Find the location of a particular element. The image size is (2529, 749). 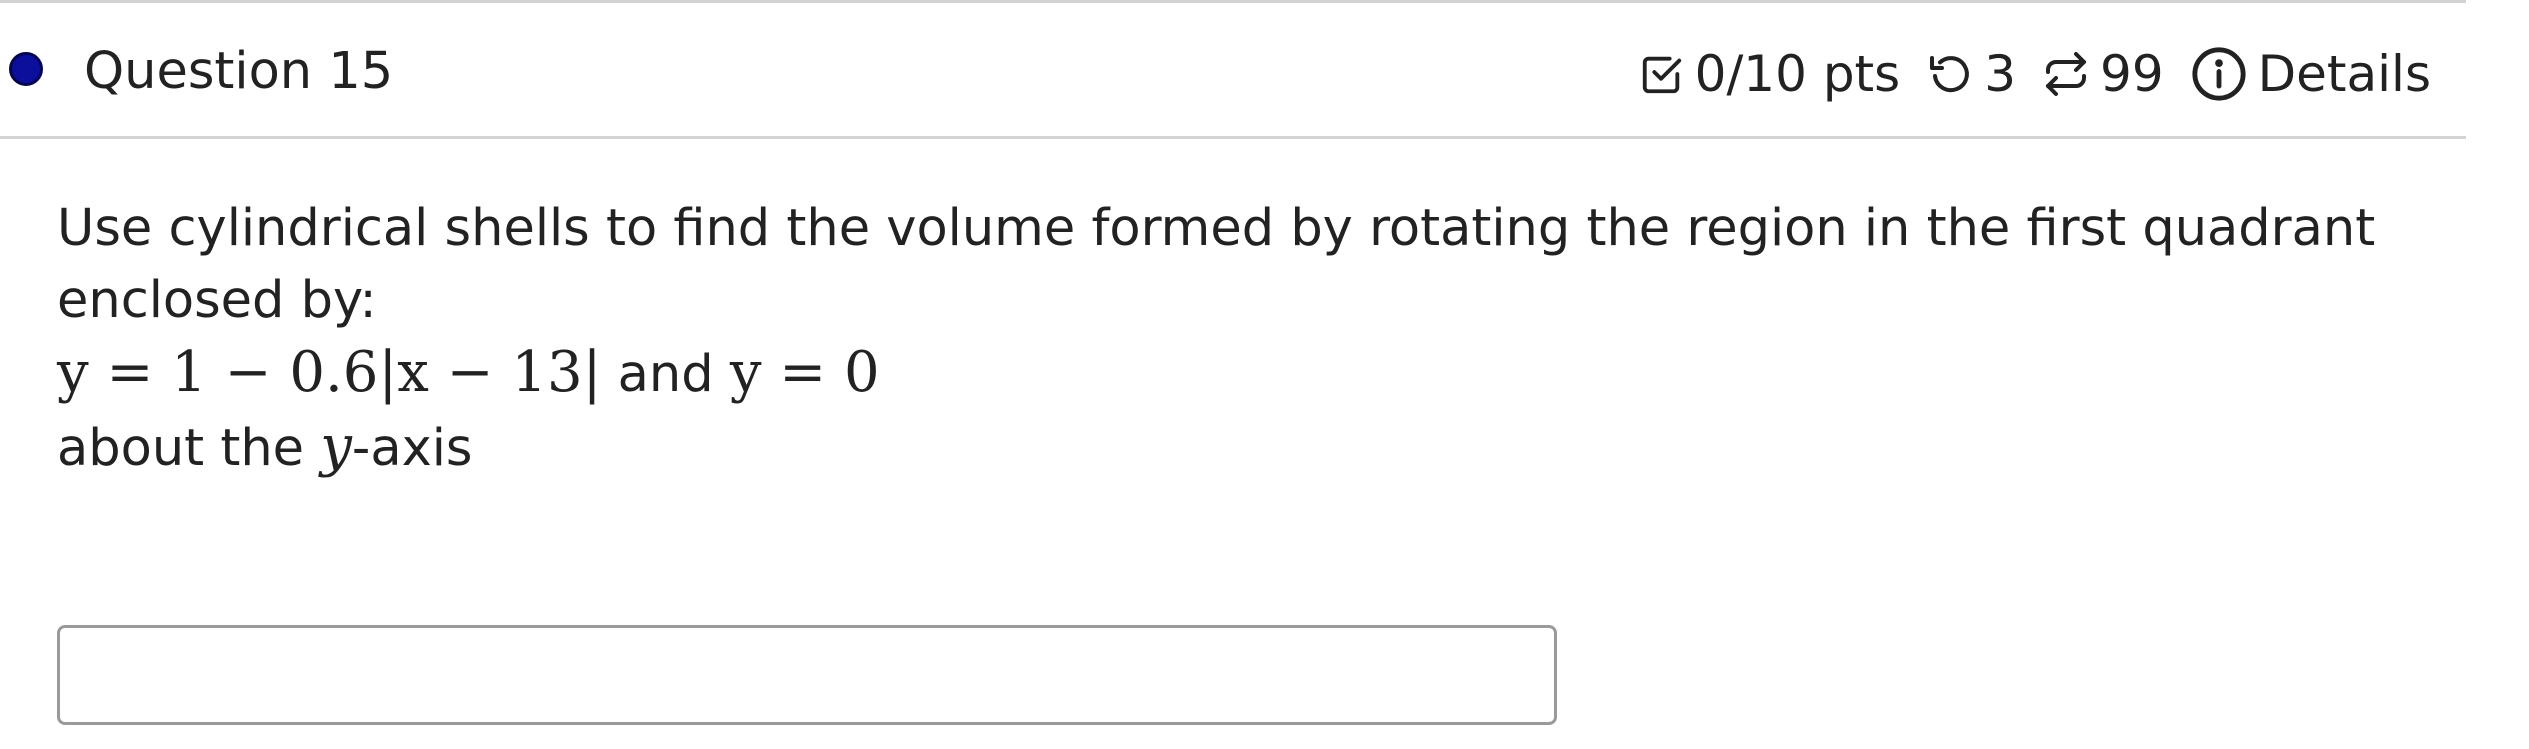

details-button: Details is located at coordinates (2310, 74).